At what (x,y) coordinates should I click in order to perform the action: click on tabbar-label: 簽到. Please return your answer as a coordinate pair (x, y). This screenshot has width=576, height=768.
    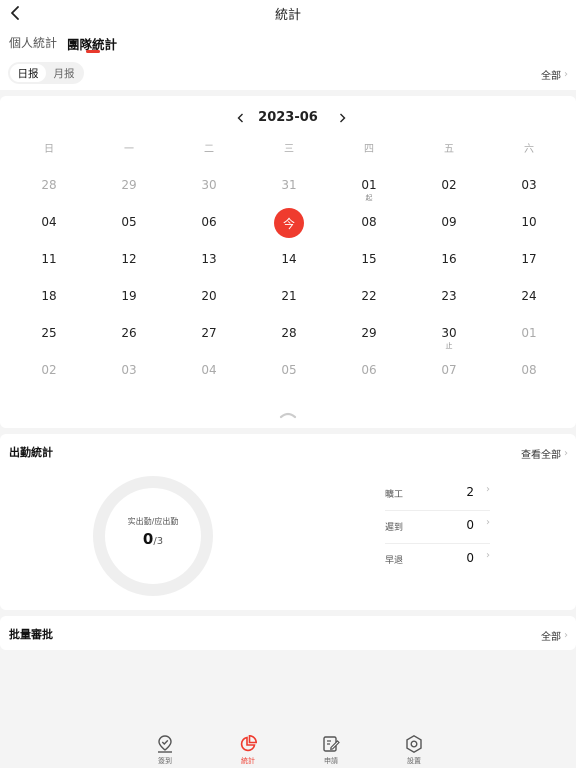
    Looking at the image, I should click on (165, 761).